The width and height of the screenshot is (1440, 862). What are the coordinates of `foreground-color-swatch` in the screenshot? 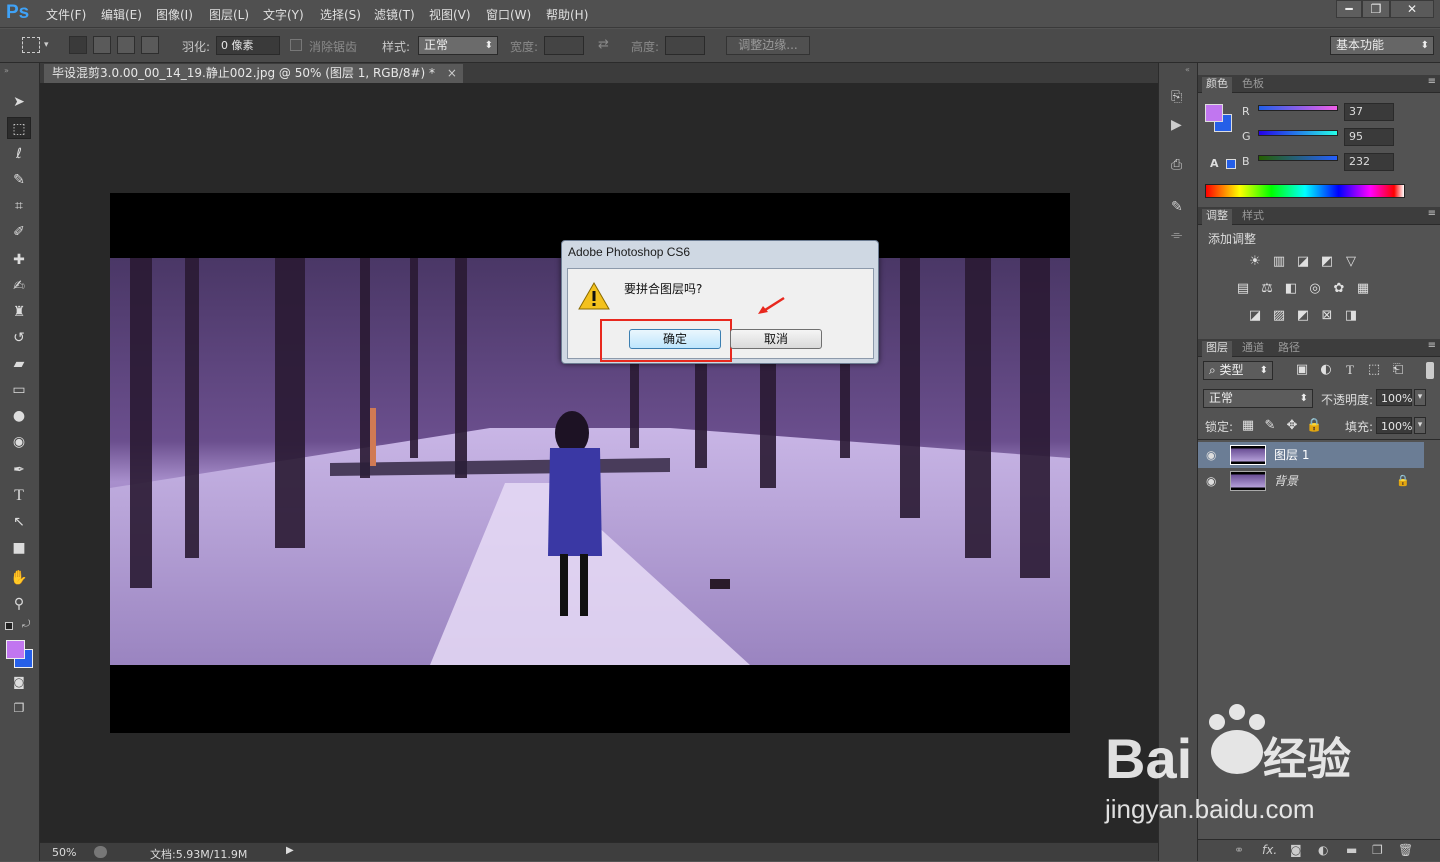 It's located at (15, 649).